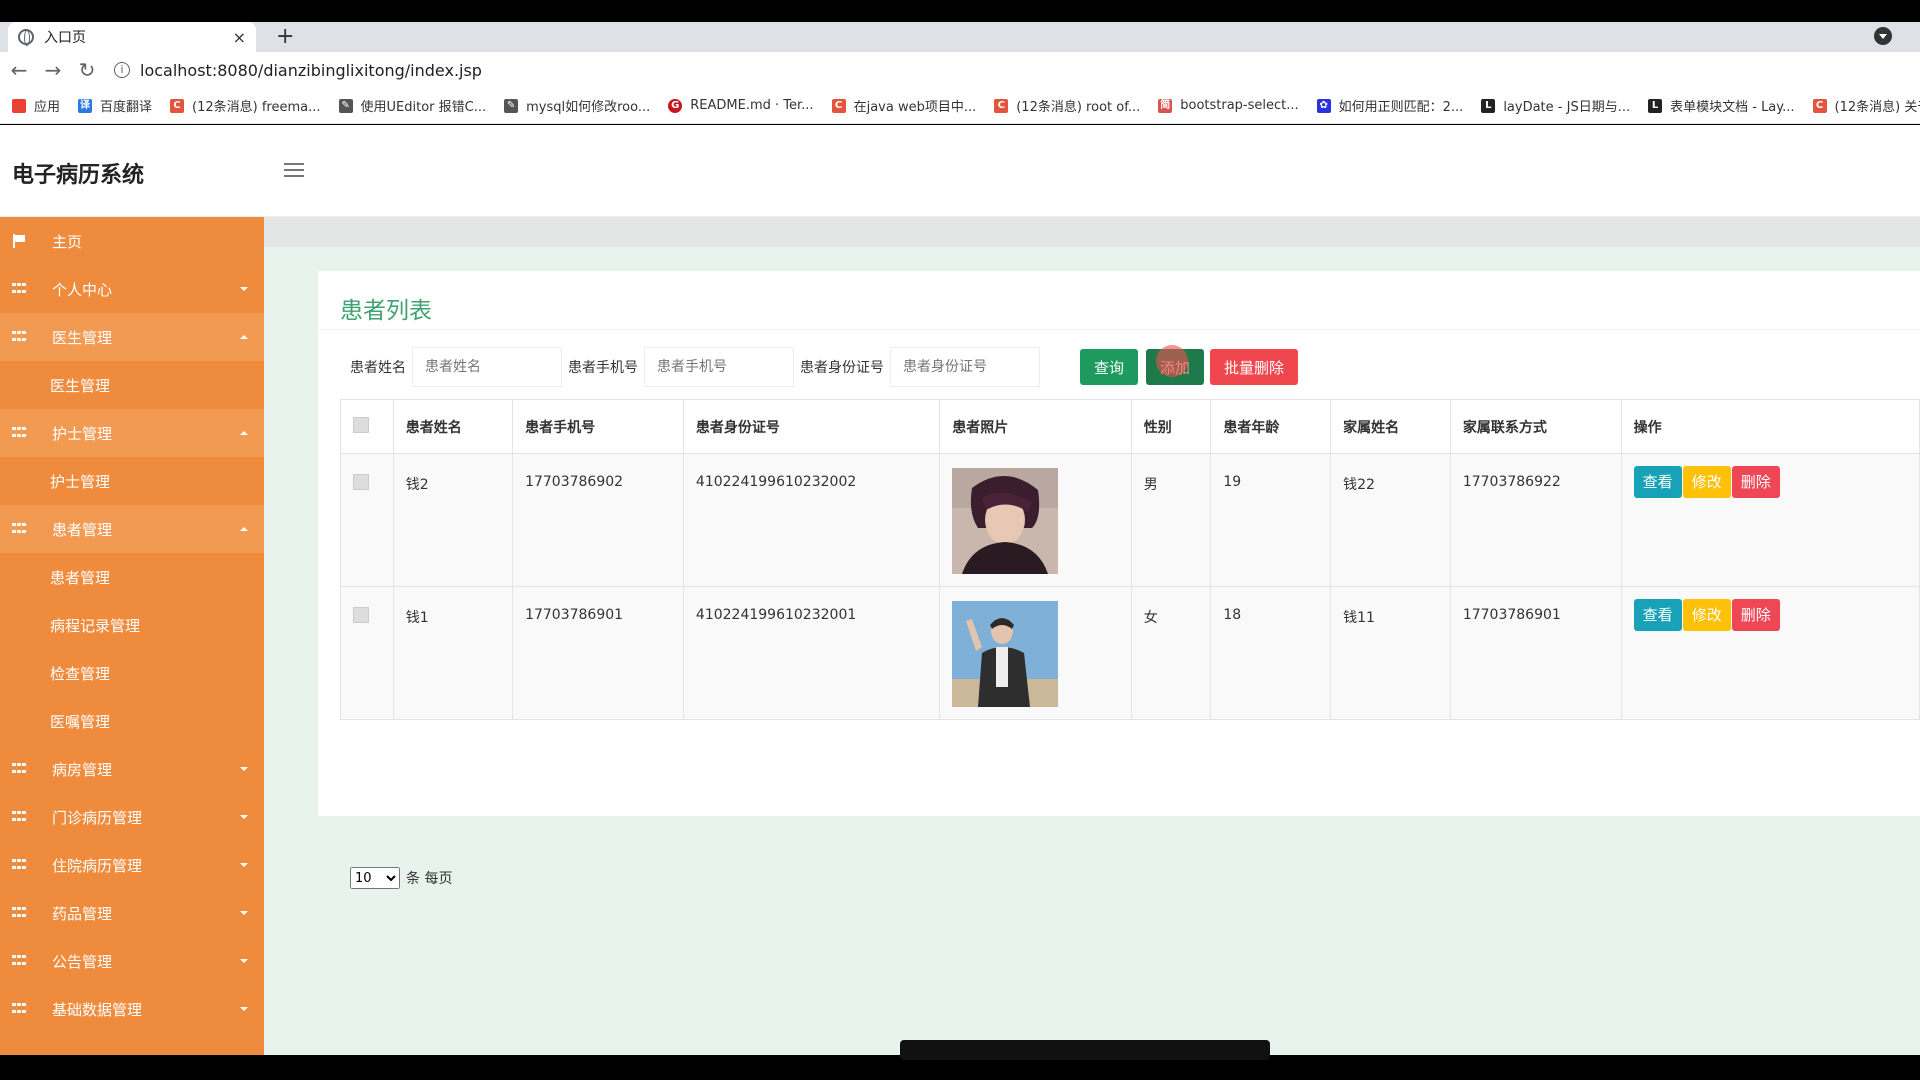 This screenshot has width=1920, height=1080. What do you see at coordinates (285, 37) in the screenshot?
I see `new-tab-button: +` at bounding box center [285, 37].